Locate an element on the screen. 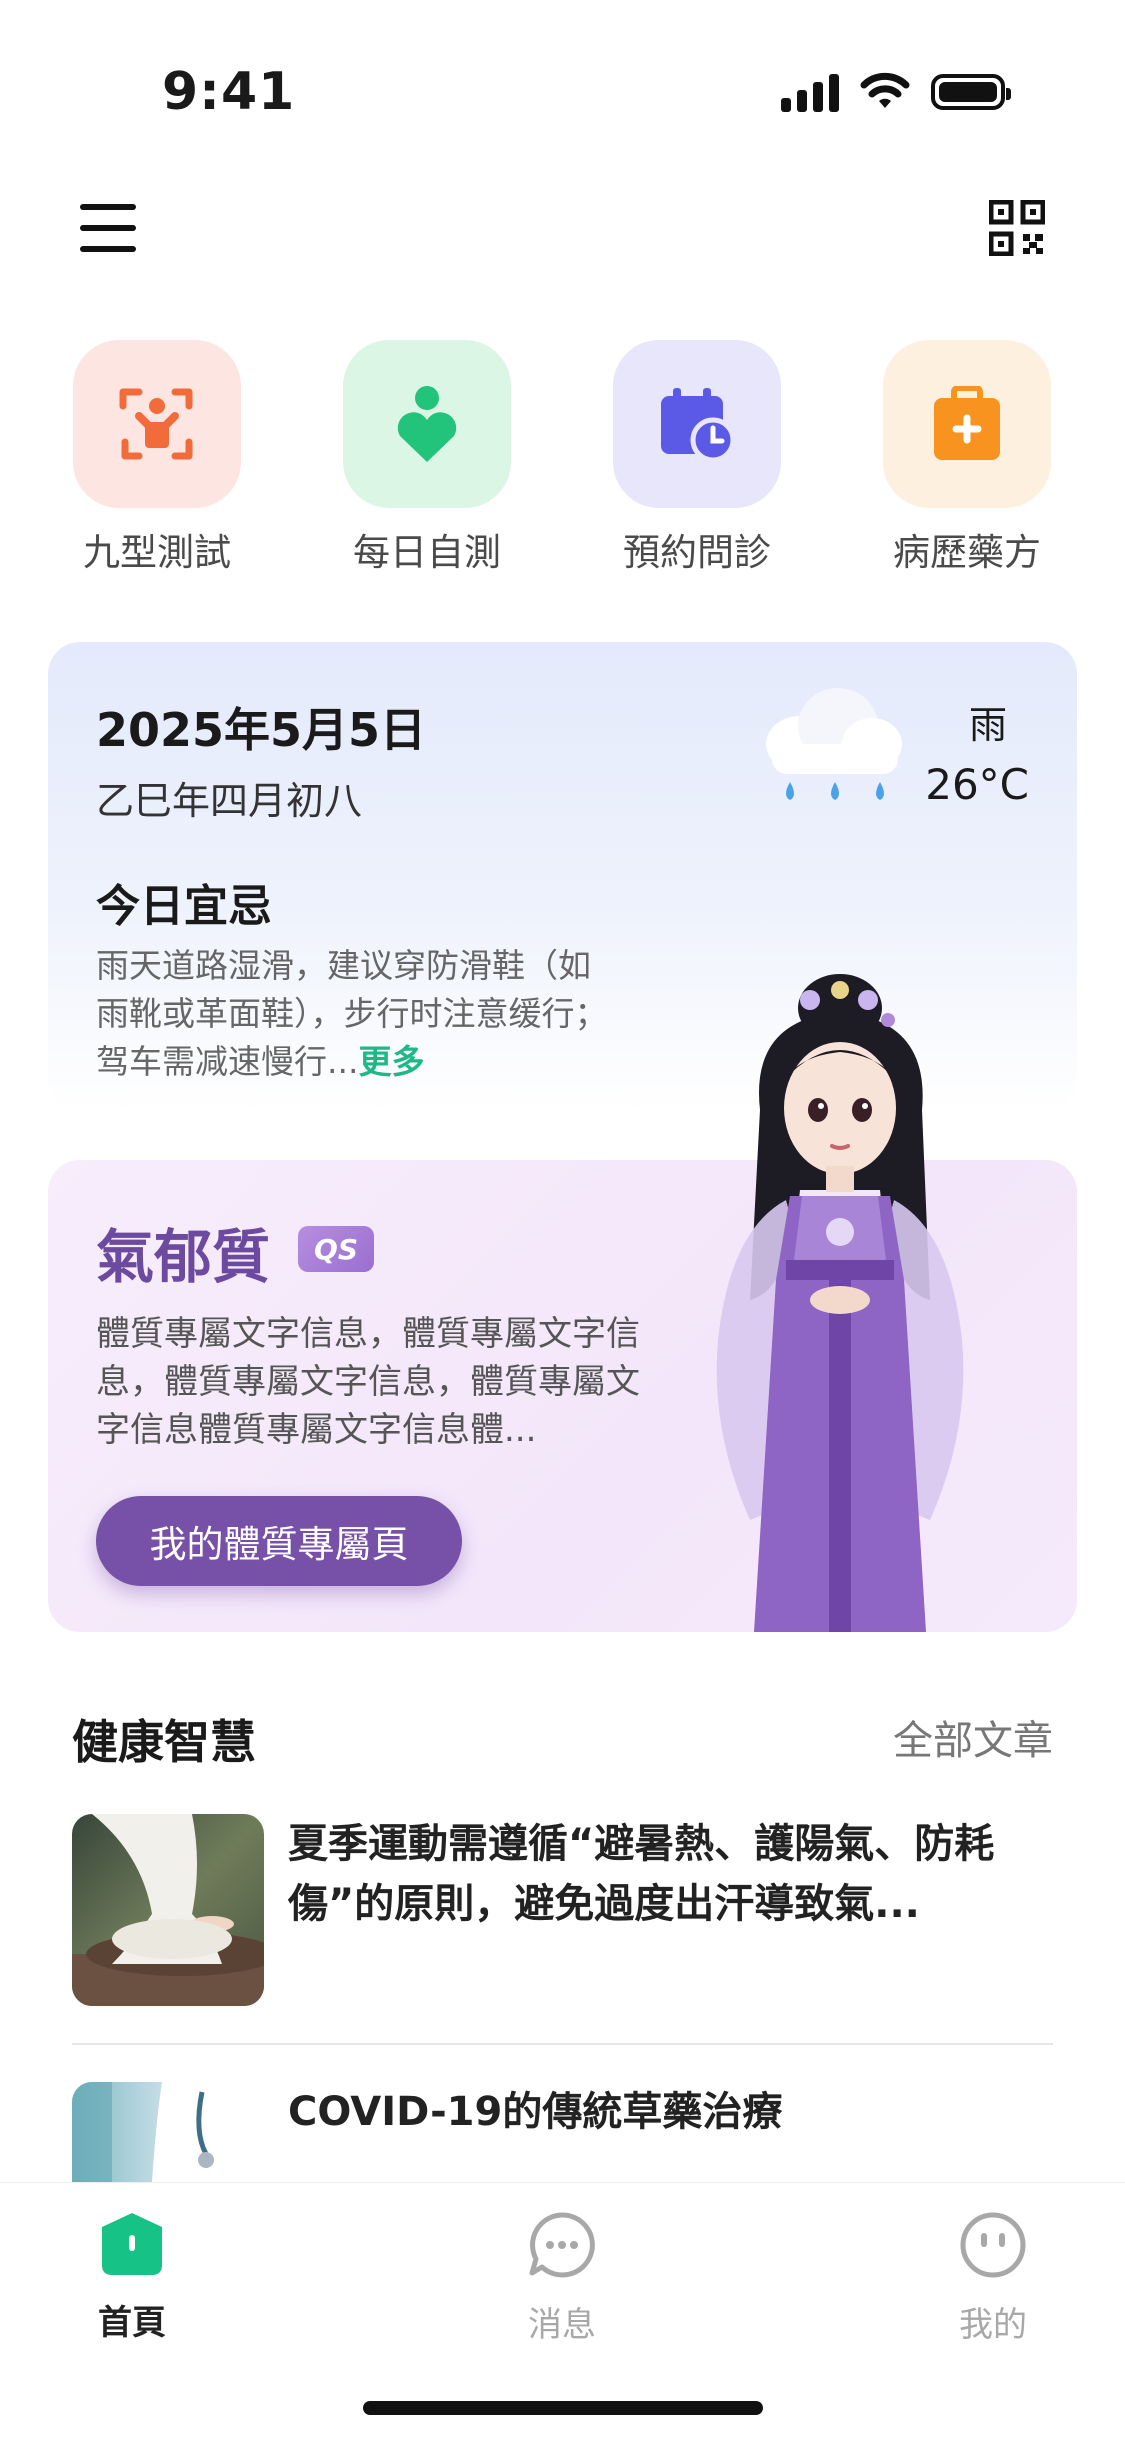 The height and width of the screenshot is (2437, 1125). message-icon is located at coordinates (562, 2245).